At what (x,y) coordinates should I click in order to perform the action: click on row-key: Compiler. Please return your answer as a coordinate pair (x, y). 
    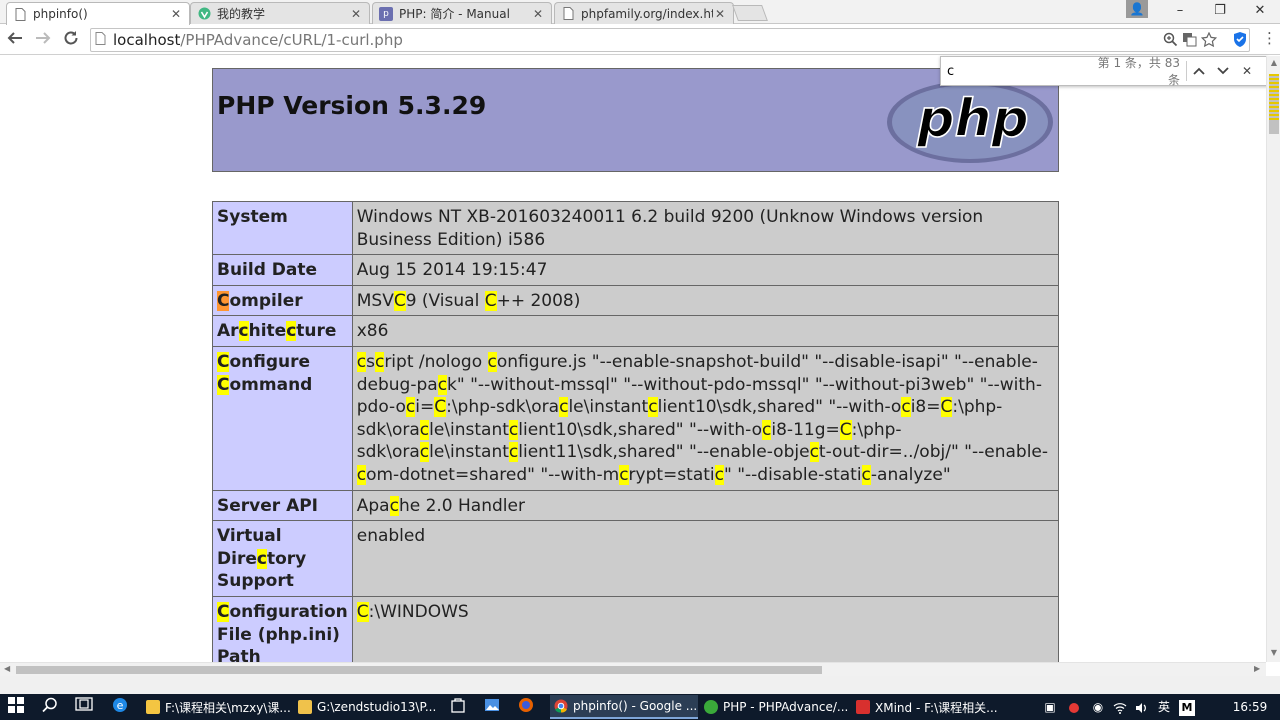
    Looking at the image, I should click on (282, 300).